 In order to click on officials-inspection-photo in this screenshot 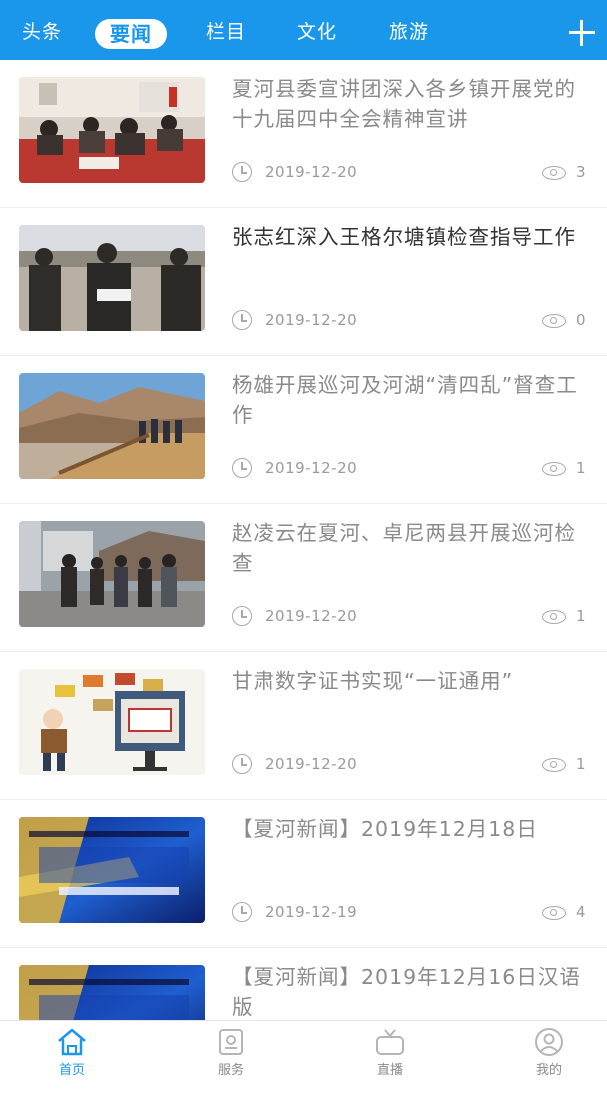, I will do `click(112, 278)`.